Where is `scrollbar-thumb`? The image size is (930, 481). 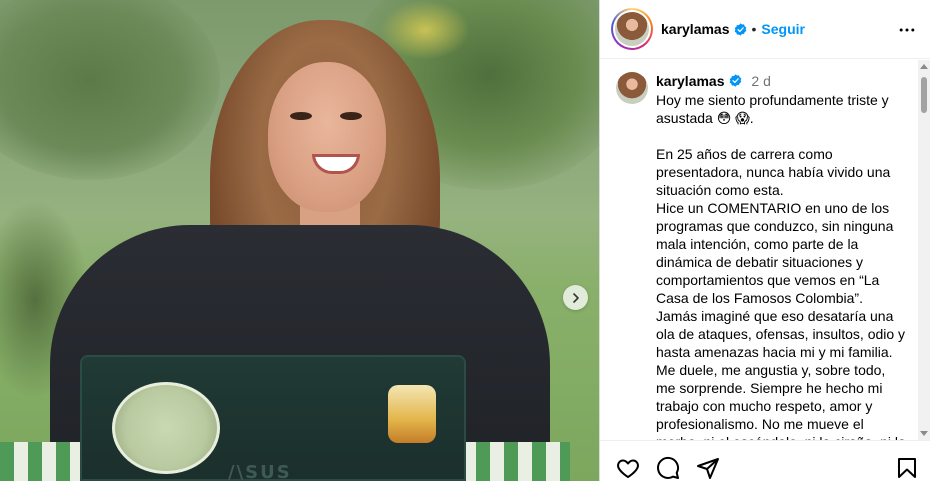
scrollbar-thumb is located at coordinates (924, 95).